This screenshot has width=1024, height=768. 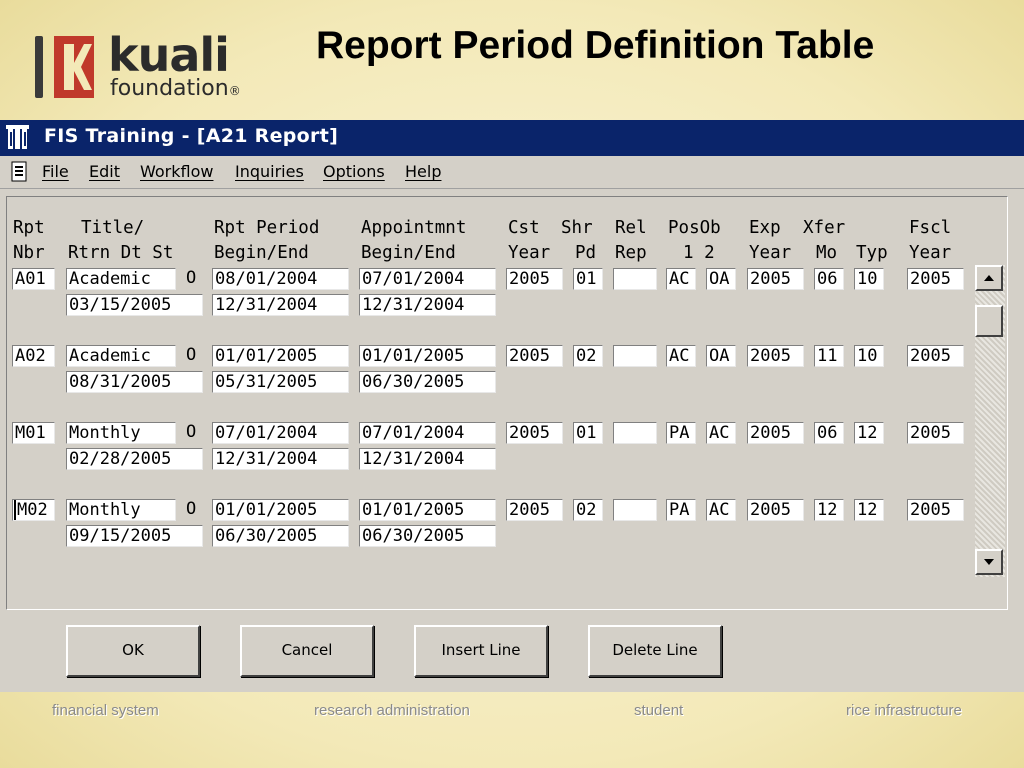 What do you see at coordinates (33, 433) in the screenshot?
I see `rpt-nbr-field: M01` at bounding box center [33, 433].